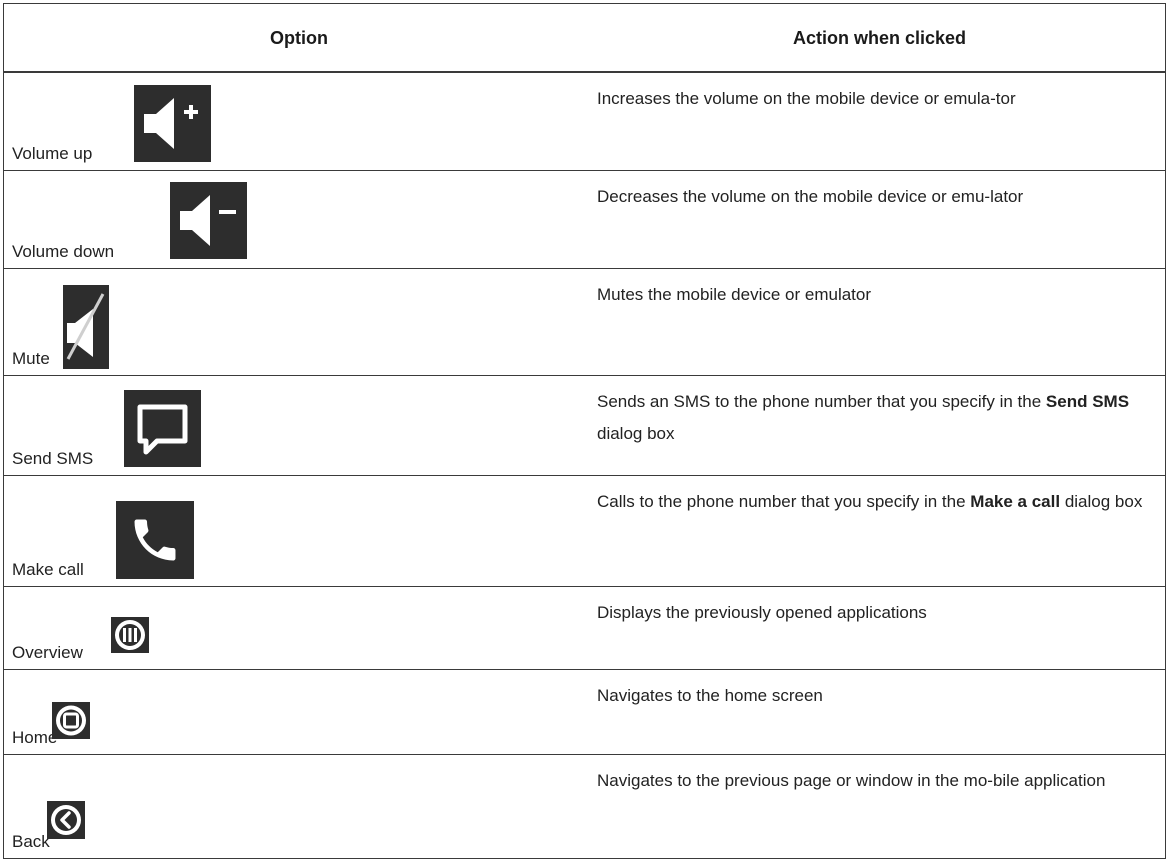  Describe the element at coordinates (31, 358) in the screenshot. I see `option-label: Mute` at that location.